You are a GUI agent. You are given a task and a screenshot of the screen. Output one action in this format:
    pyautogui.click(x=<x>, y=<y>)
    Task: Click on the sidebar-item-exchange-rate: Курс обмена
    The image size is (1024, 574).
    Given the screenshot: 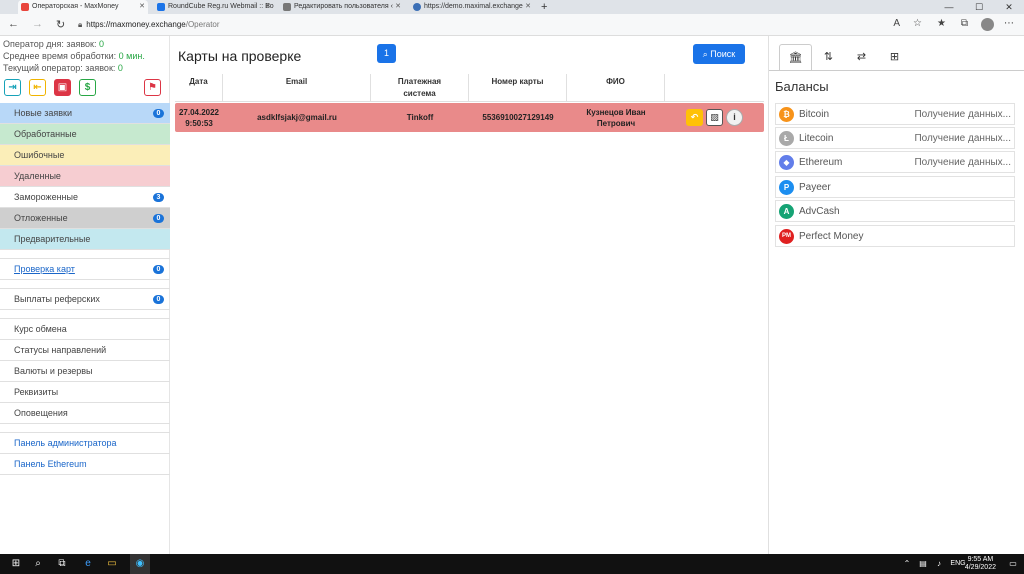 What is the action you would take?
    pyautogui.click(x=85, y=329)
    